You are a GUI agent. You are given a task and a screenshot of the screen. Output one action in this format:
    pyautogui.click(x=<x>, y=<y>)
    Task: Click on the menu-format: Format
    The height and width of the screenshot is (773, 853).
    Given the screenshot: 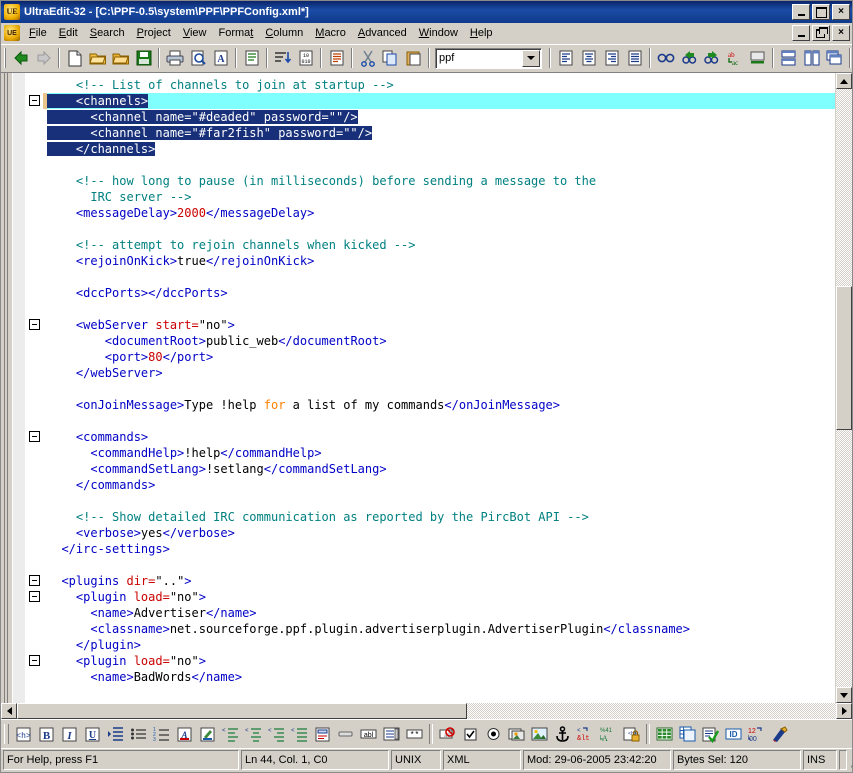 What is the action you would take?
    pyautogui.click(x=236, y=33)
    